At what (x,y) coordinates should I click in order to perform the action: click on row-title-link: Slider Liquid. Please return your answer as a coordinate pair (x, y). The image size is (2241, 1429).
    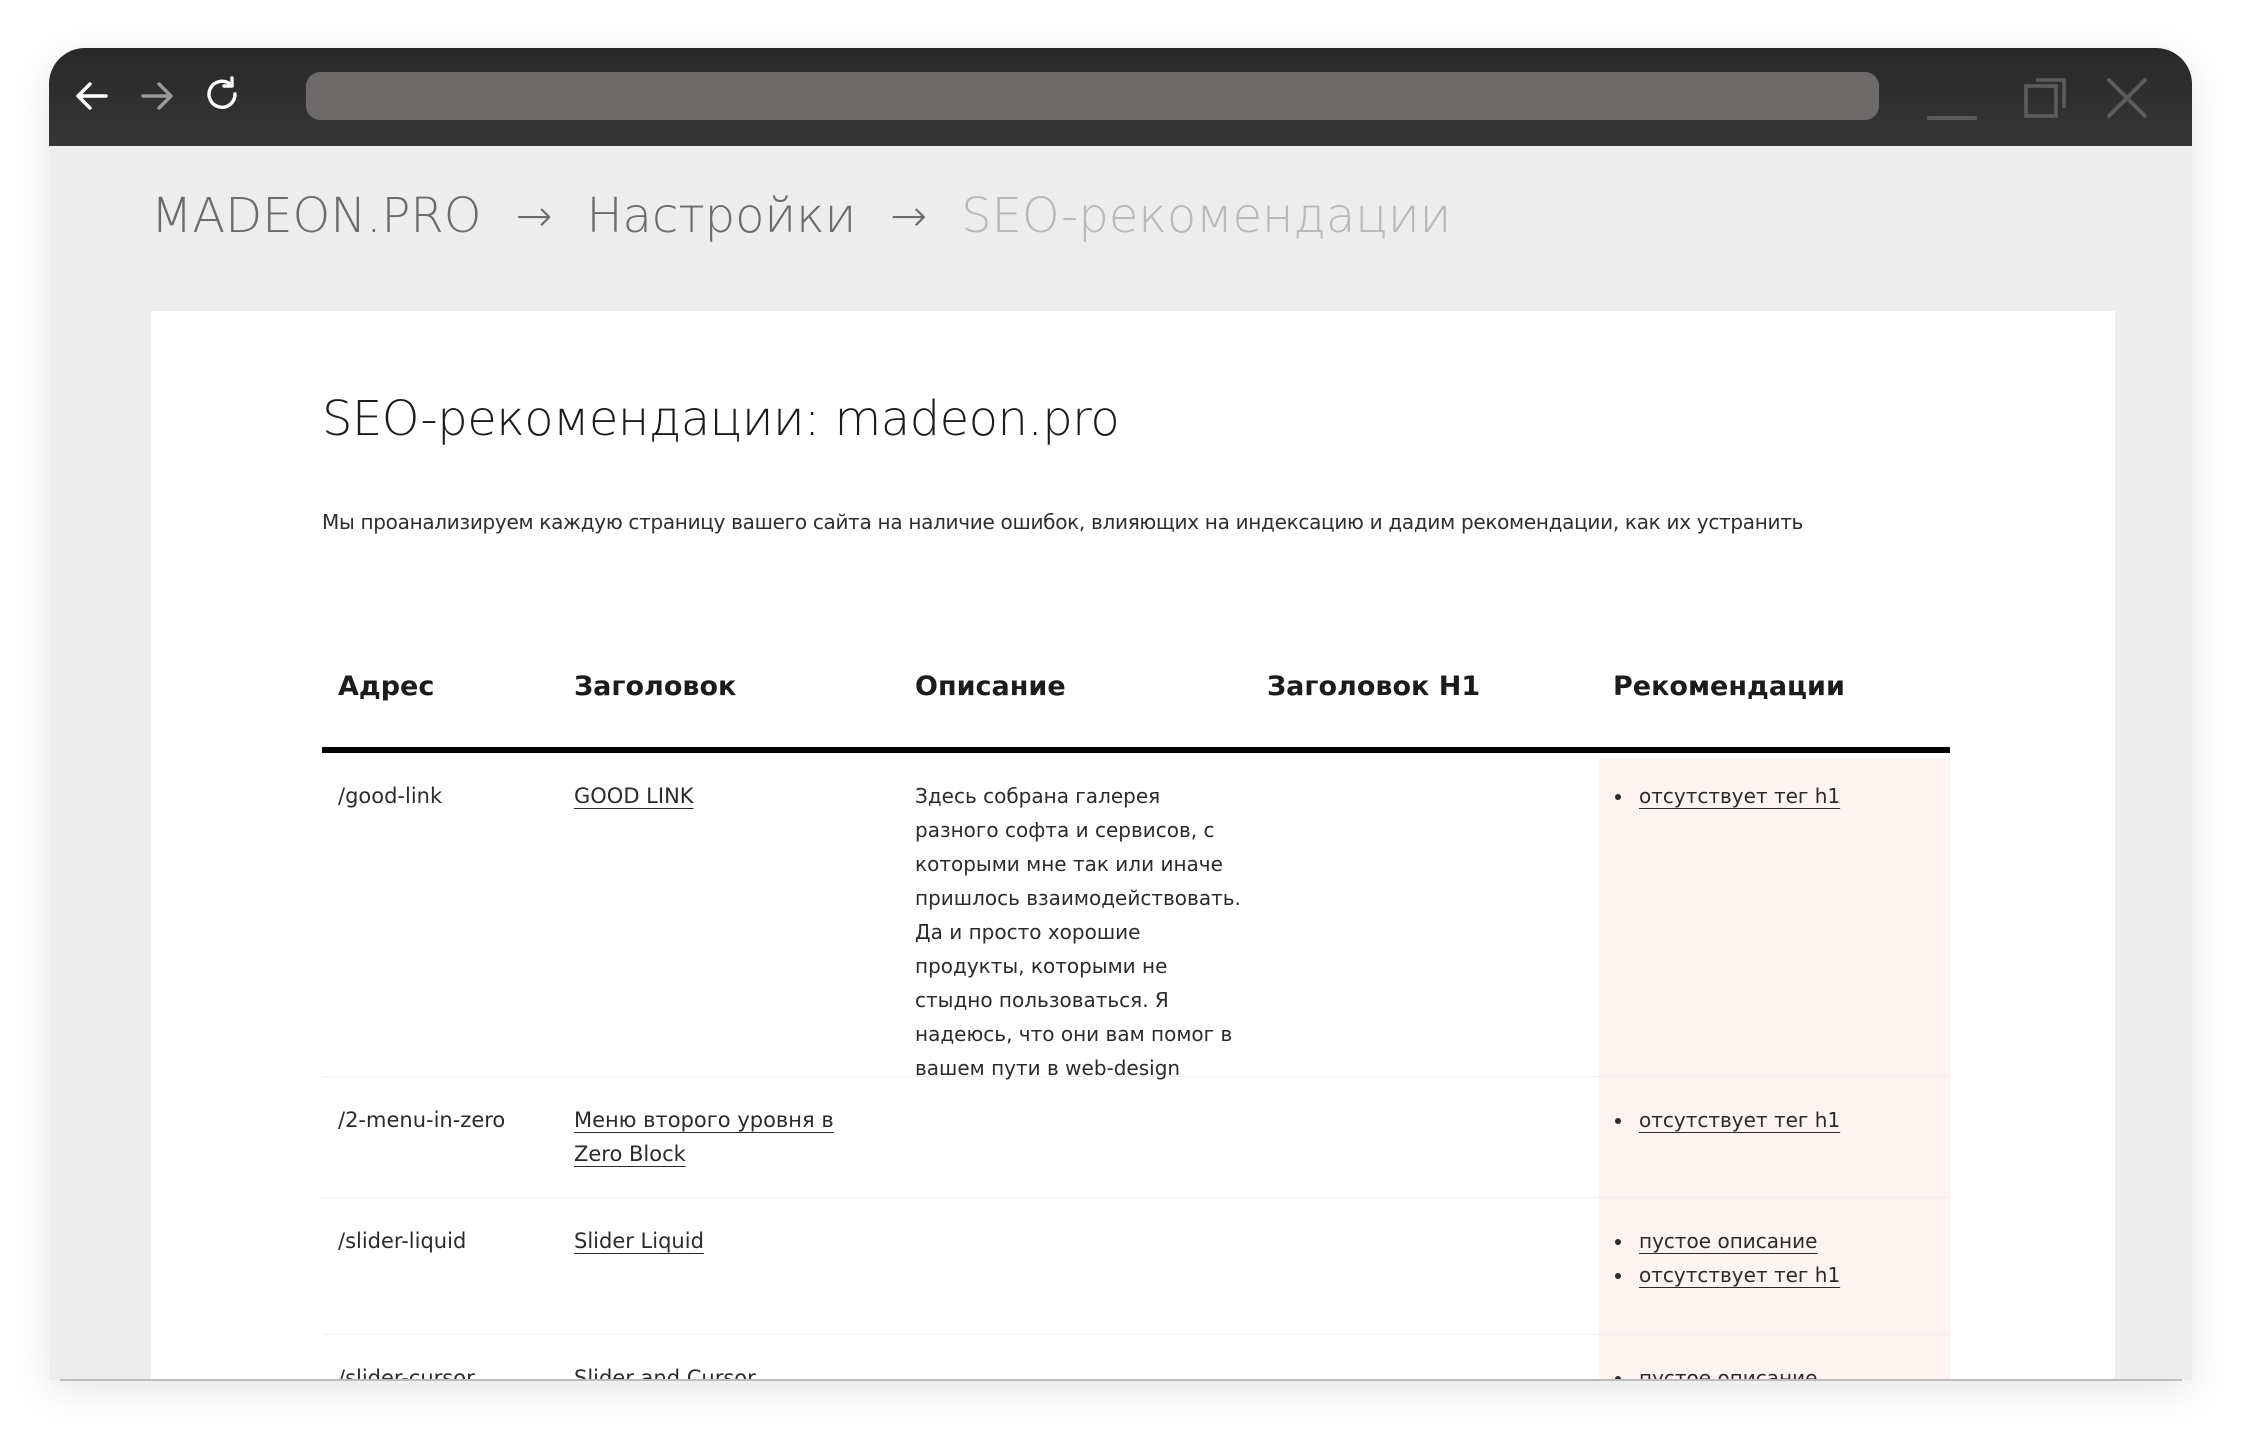
    Looking at the image, I should click on (639, 1241).